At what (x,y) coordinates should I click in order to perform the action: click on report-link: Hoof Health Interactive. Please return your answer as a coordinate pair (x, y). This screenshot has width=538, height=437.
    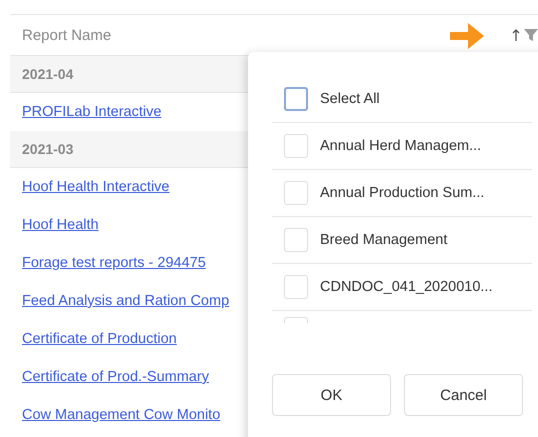
    Looking at the image, I should click on (96, 187).